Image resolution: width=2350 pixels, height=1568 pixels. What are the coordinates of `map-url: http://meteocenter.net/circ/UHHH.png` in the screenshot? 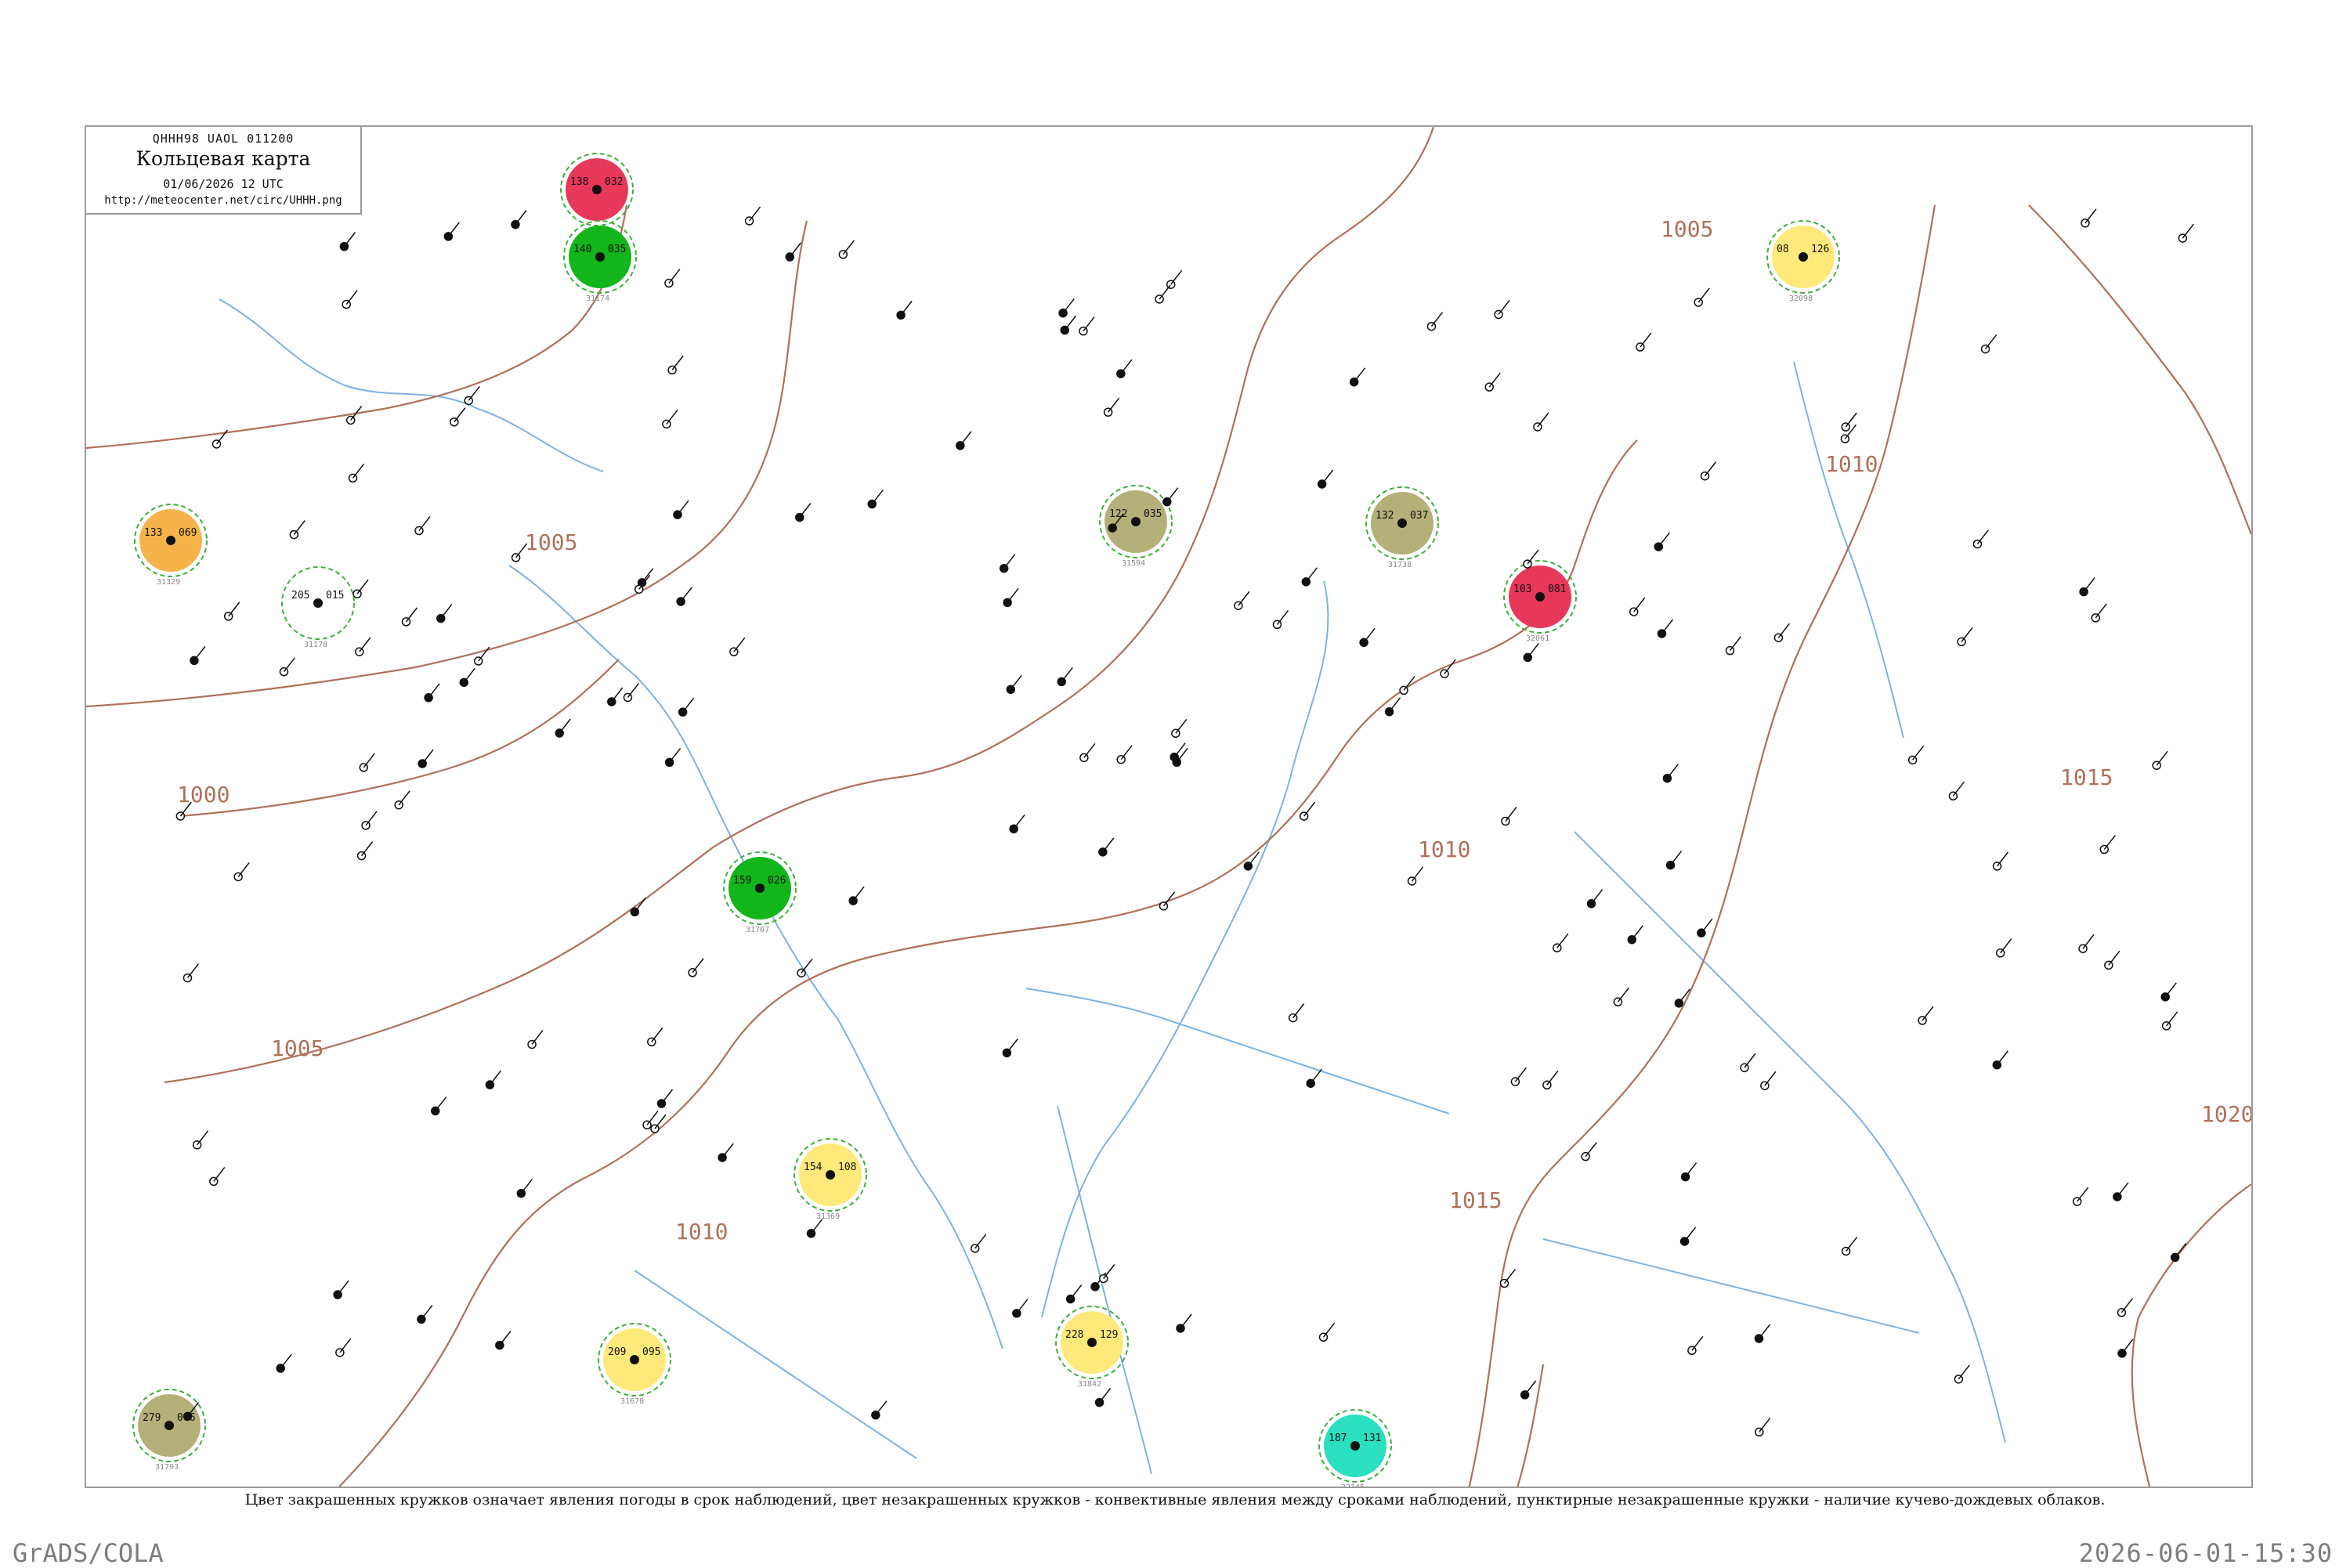 It's located at (223, 200).